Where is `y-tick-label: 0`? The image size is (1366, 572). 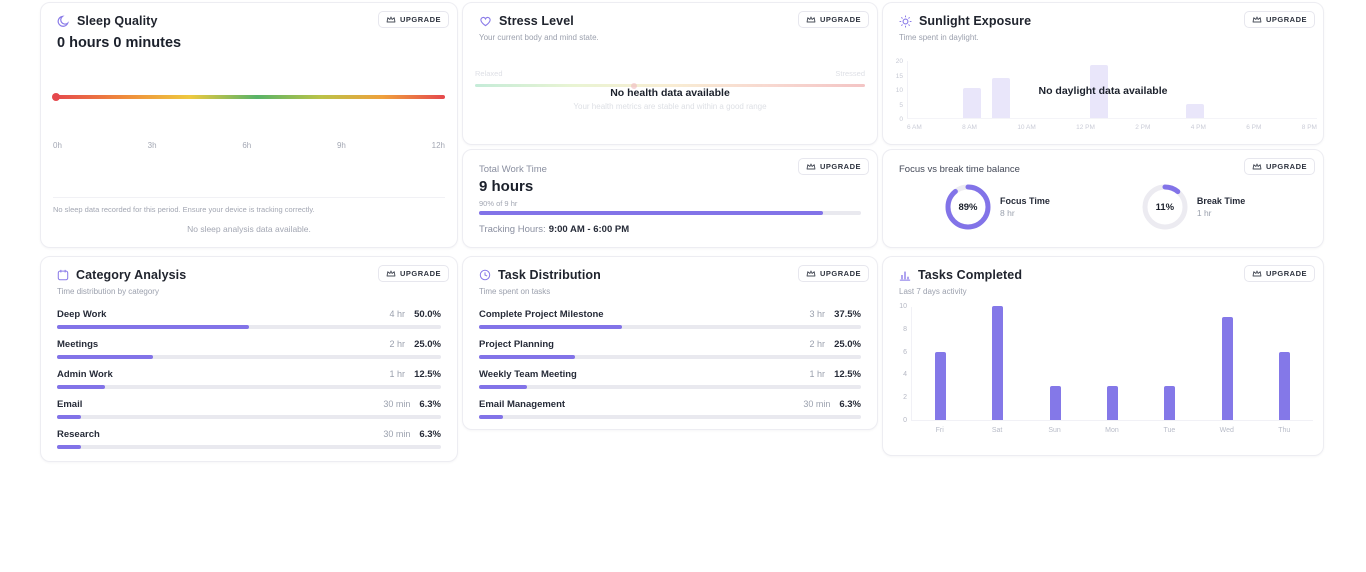
y-tick-label: 0 is located at coordinates (905, 420).